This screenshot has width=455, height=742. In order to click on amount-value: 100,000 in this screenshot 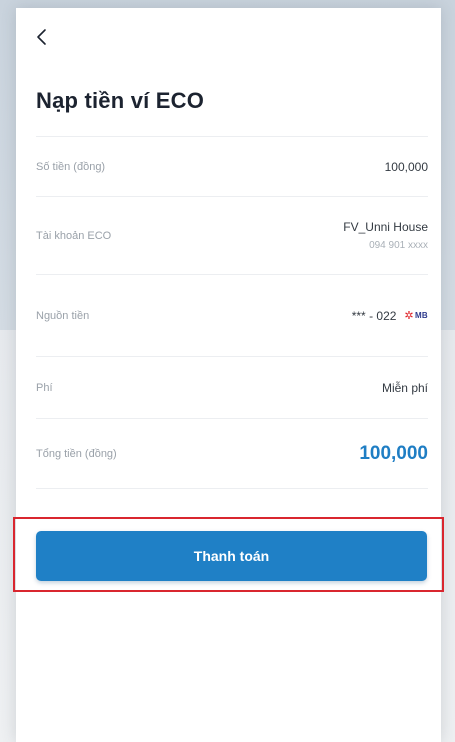, I will do `click(406, 166)`.